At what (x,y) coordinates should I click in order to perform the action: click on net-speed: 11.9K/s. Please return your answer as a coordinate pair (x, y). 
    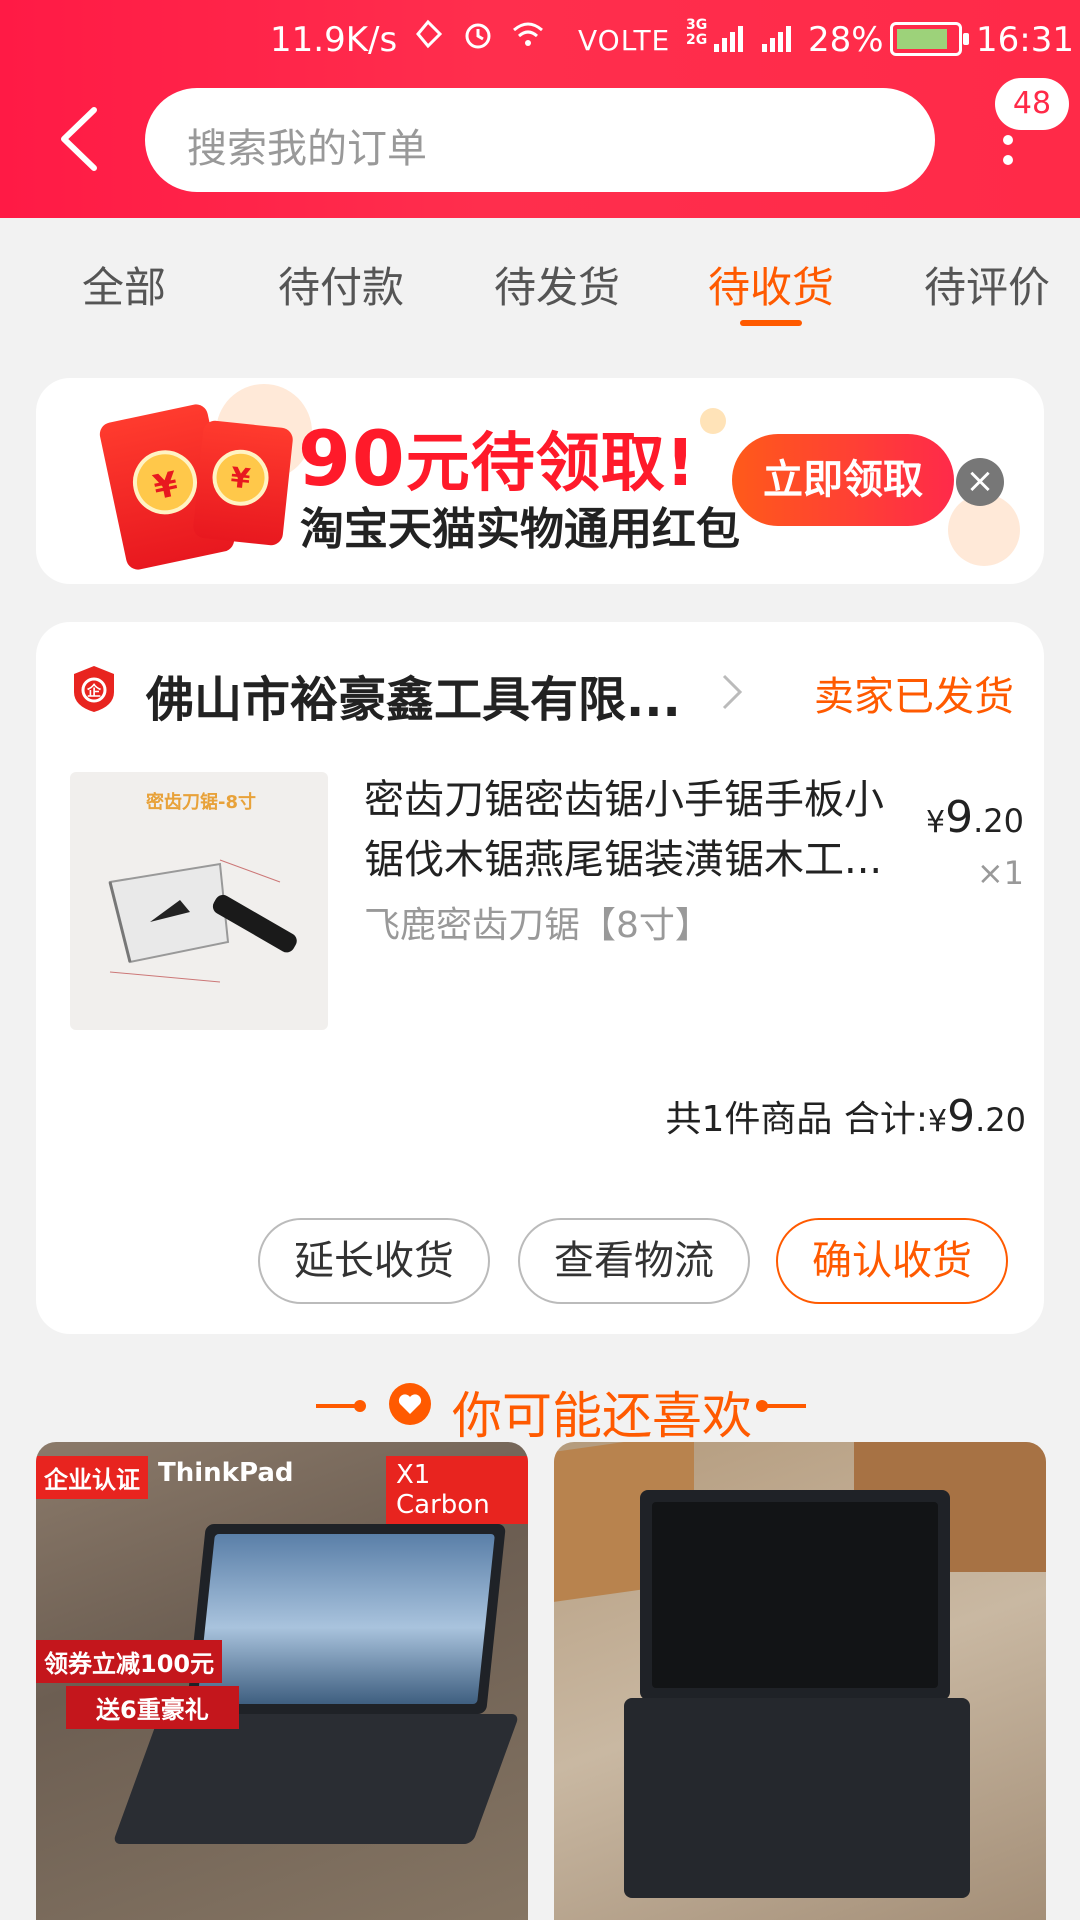
    Looking at the image, I should click on (334, 40).